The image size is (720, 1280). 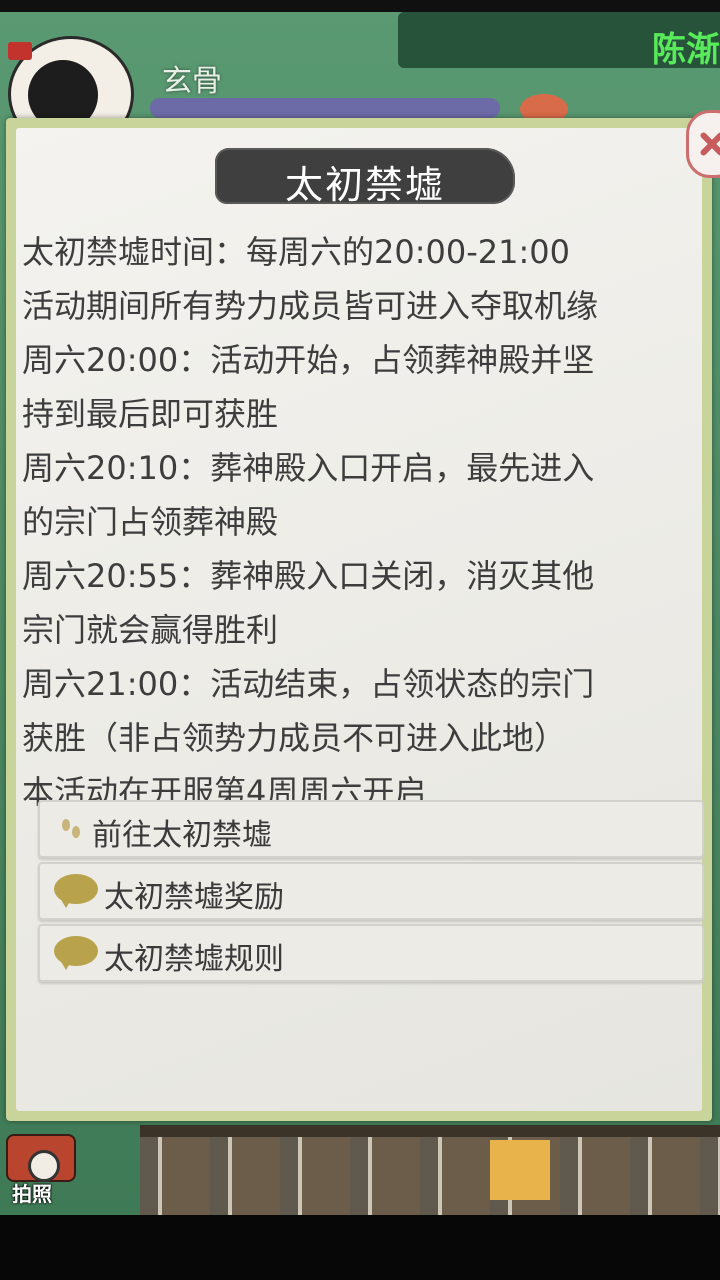 What do you see at coordinates (150, 522) in the screenshot?
I see `description-line: 的宗门占领葬神殿` at bounding box center [150, 522].